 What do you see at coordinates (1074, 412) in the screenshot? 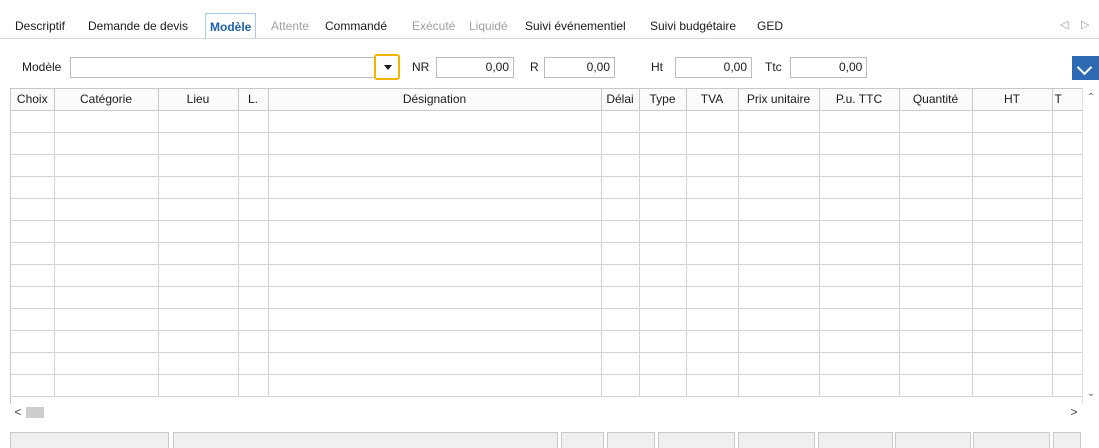
I see `scroll-right-icon: >` at bounding box center [1074, 412].